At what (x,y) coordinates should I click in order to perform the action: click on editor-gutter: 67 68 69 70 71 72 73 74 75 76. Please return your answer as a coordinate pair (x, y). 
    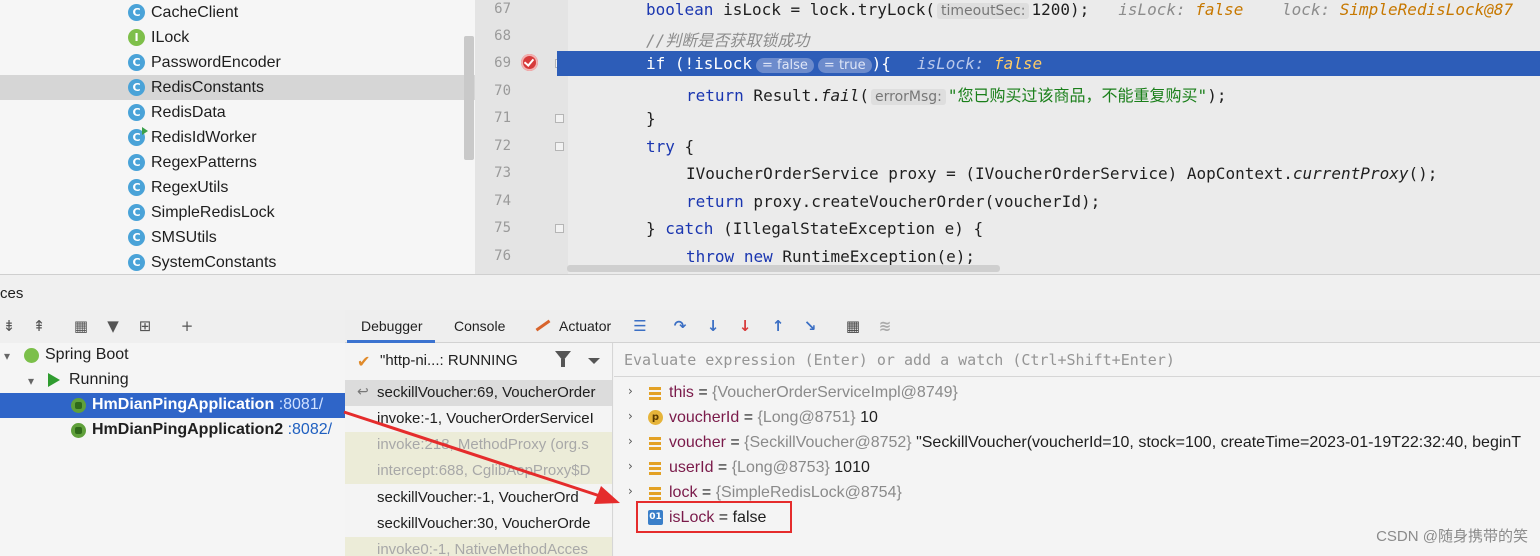
    Looking at the image, I should click on (521, 137).